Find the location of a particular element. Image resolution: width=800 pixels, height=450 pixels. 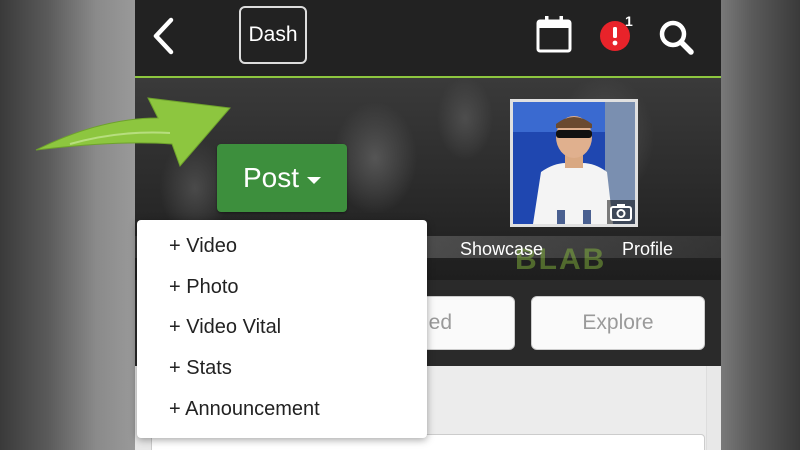

showcase-link: Showcase is located at coordinates (501, 249).